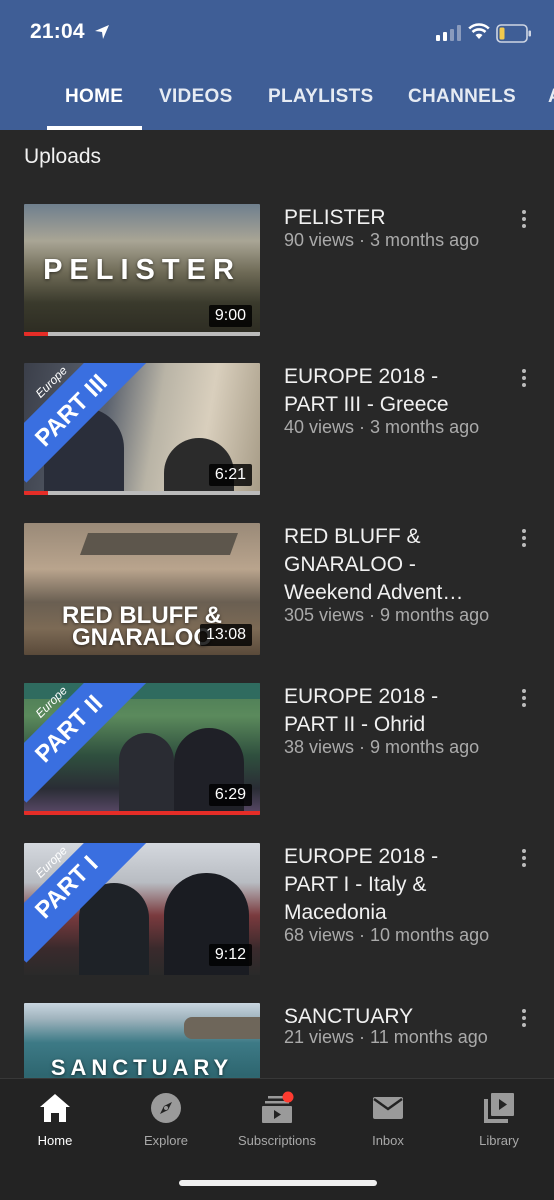  Describe the element at coordinates (462, 97) in the screenshot. I see `tab-channels: CHANNELS` at that location.